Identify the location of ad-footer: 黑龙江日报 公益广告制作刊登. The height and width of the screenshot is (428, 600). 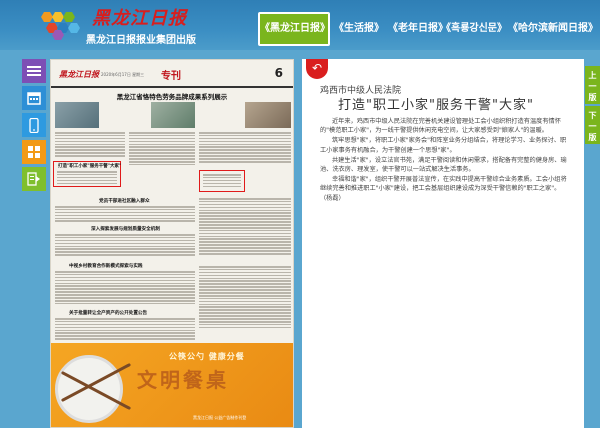
(220, 417).